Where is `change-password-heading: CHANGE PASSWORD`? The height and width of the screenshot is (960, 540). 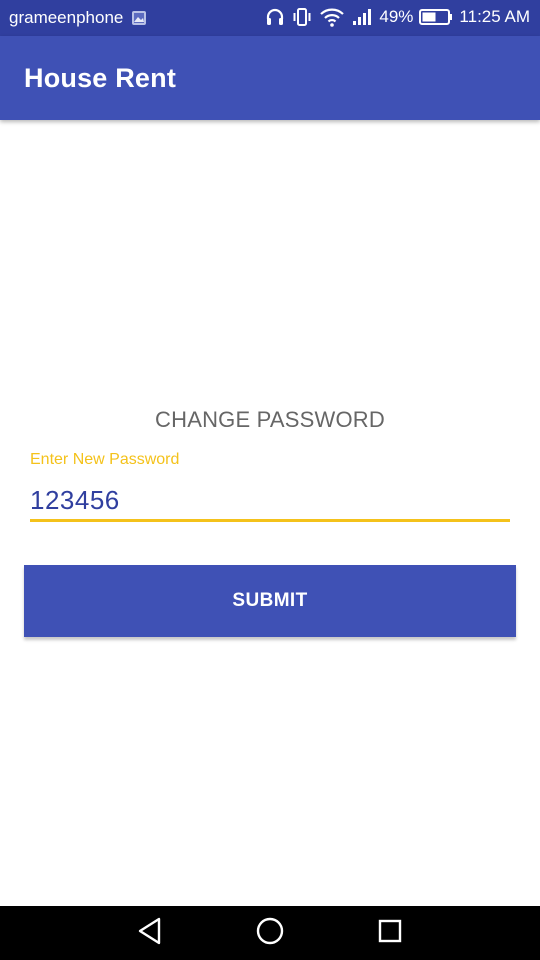
change-password-heading: CHANGE PASSWORD is located at coordinates (270, 419).